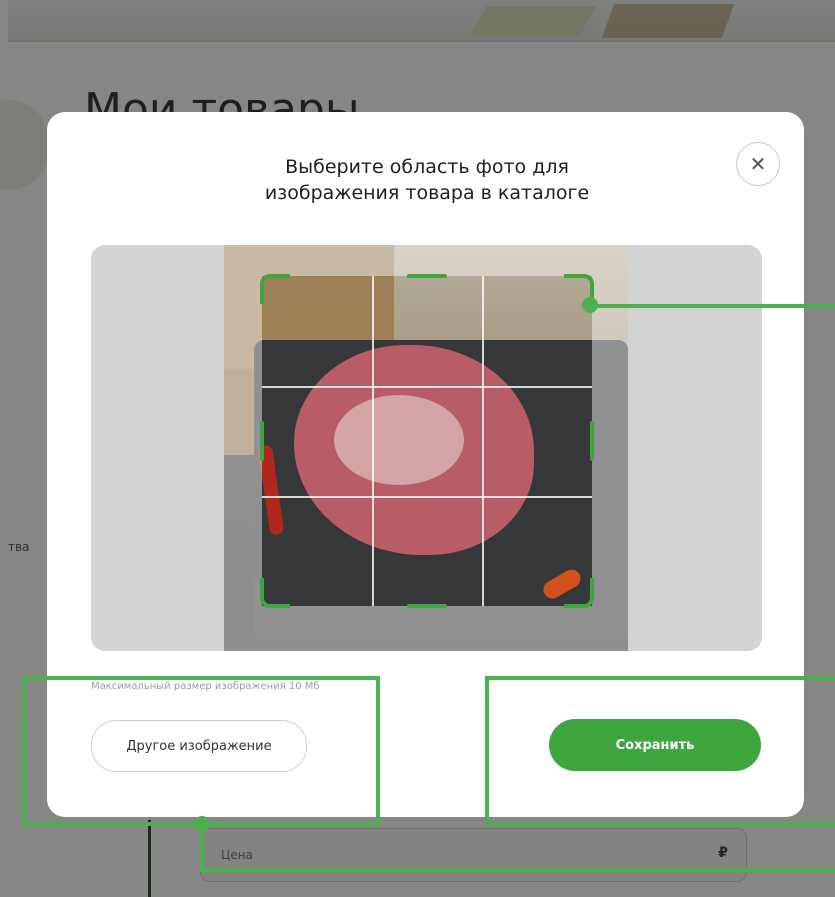  I want to click on crop-handle-top-left, so click(275, 289).